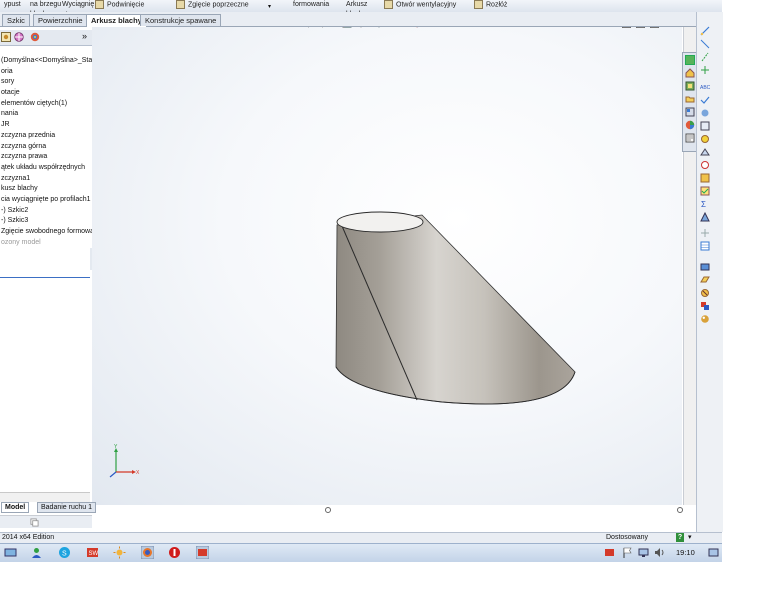  What do you see at coordinates (705, 178) in the screenshot?
I see `datum-feature-icon` at bounding box center [705, 178].